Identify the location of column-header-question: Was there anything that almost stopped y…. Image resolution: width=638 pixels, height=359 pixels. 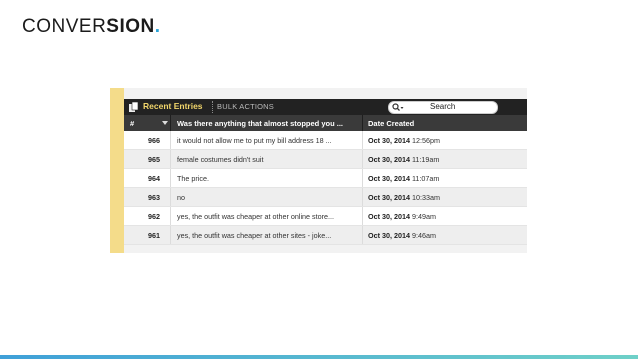
(260, 123).